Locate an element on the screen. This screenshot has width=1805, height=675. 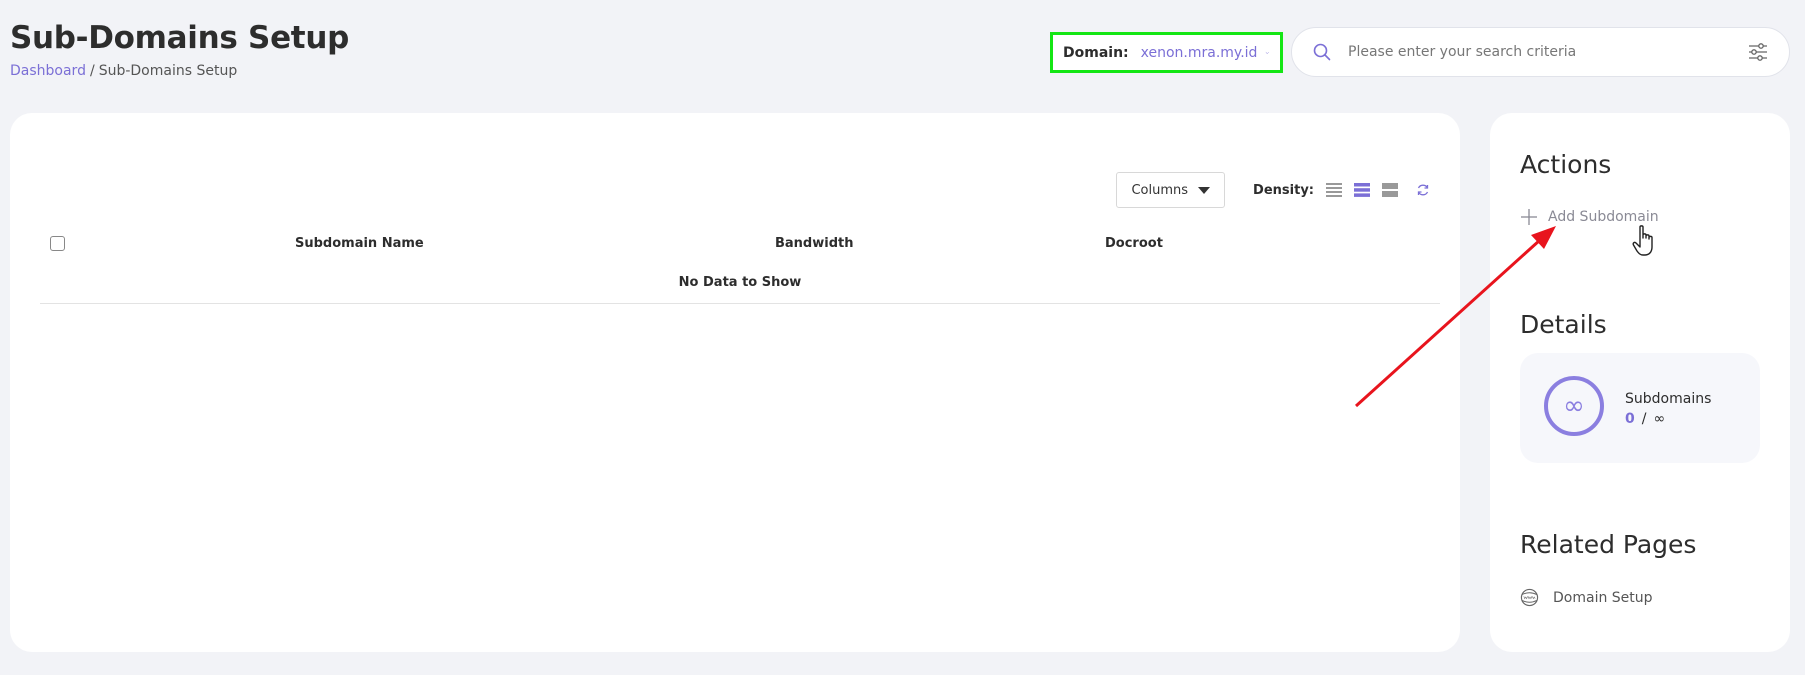
column-header-docroot: Docroot is located at coordinates (1134, 243).